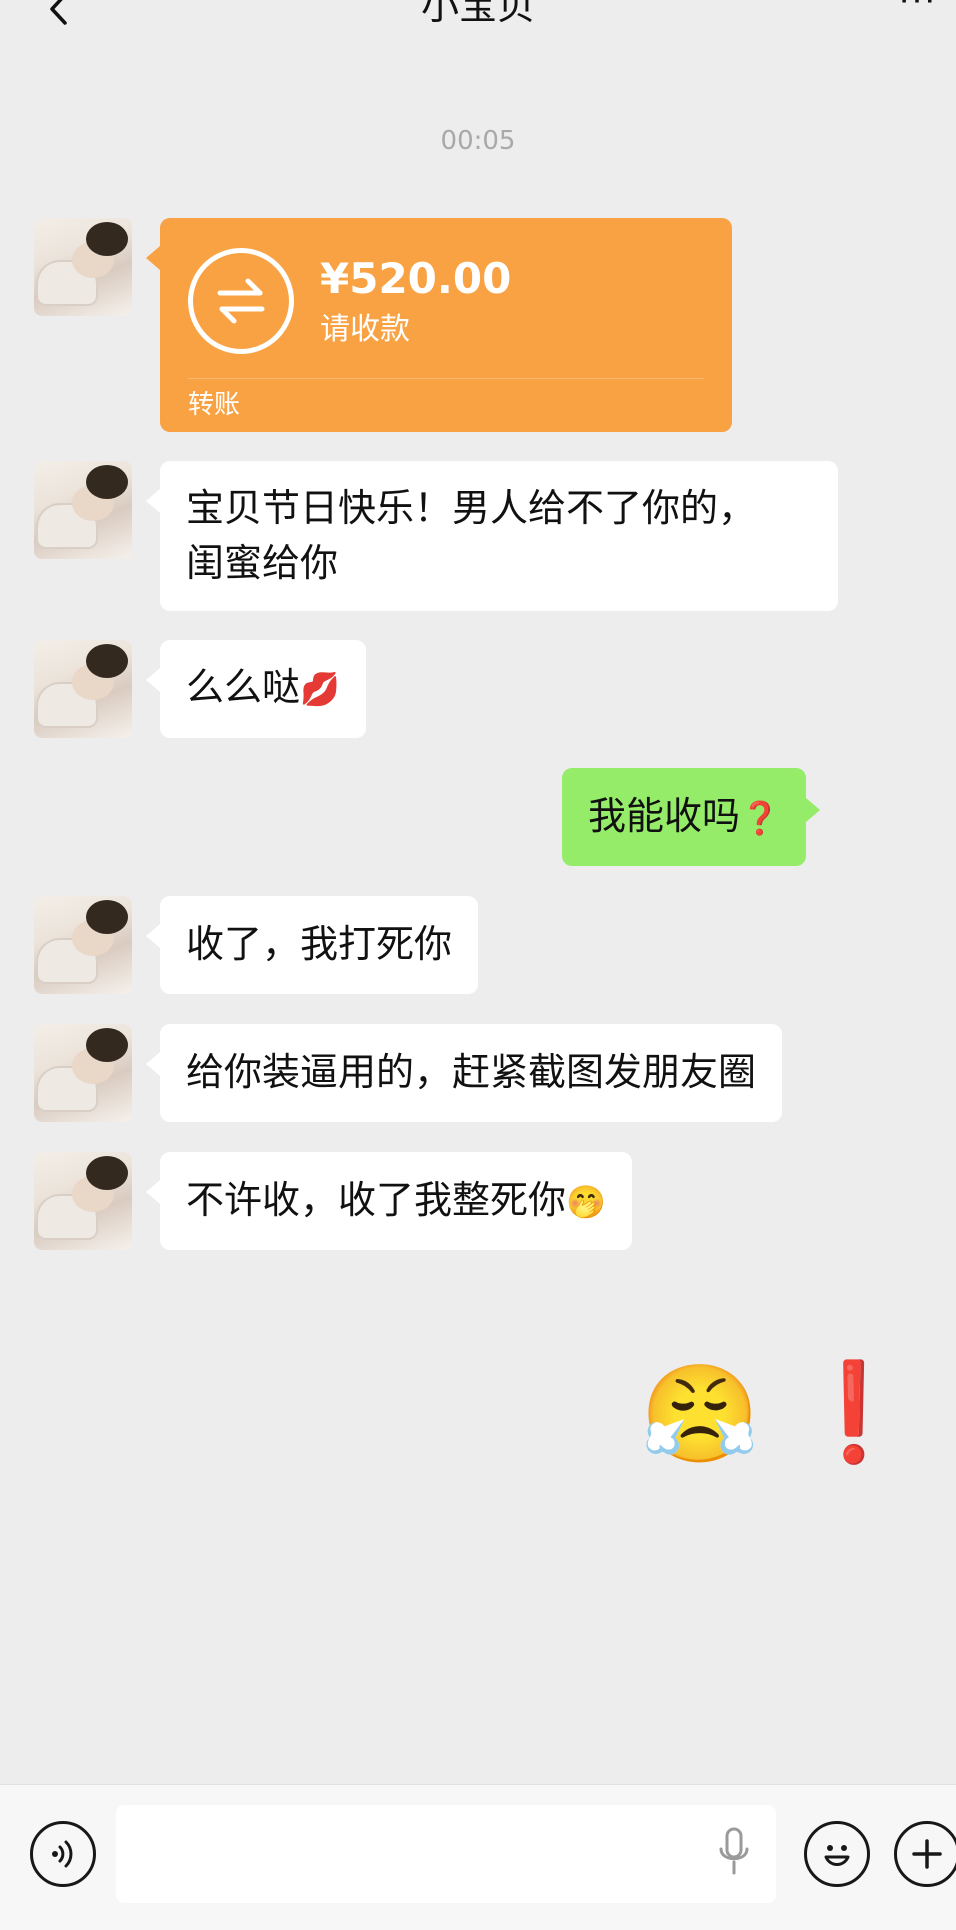  What do you see at coordinates (243, 687) in the screenshot?
I see `message-text: 么么哒` at bounding box center [243, 687].